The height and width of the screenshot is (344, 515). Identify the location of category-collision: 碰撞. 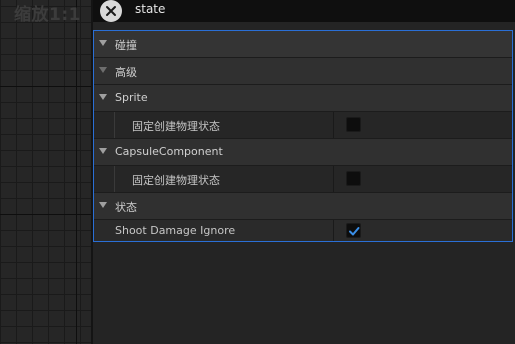
(303, 44).